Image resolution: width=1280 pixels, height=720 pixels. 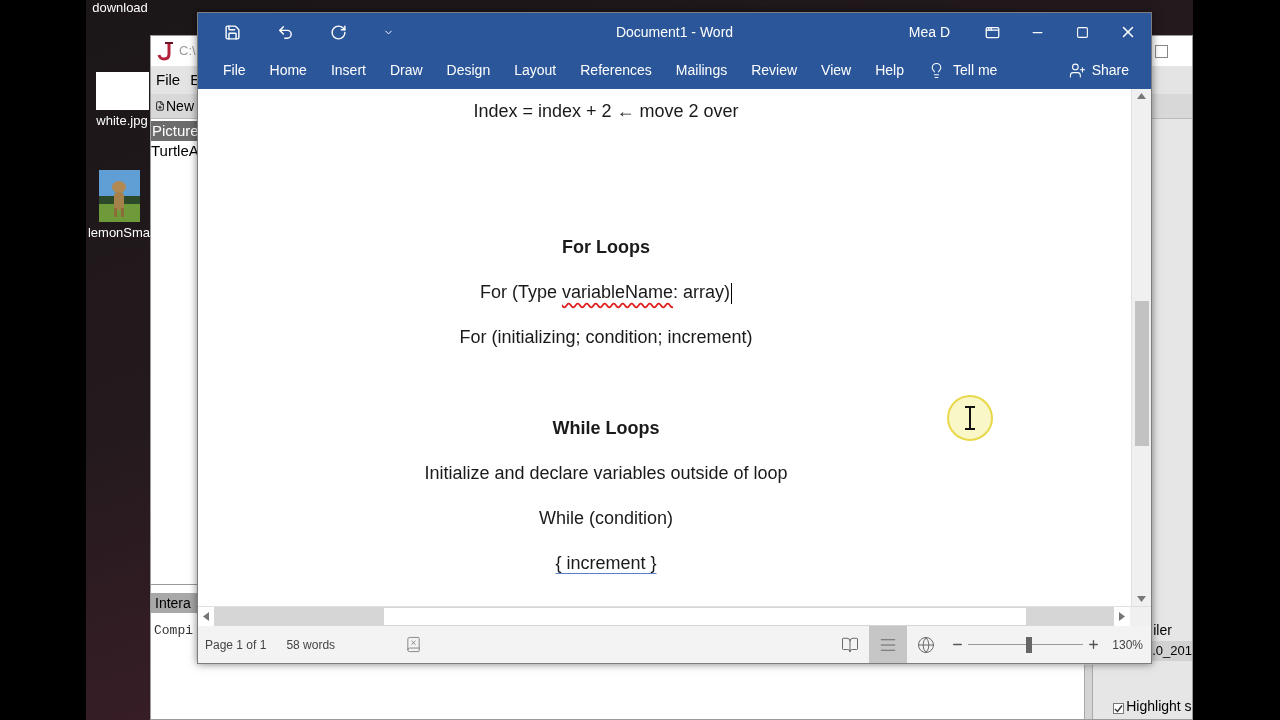 What do you see at coordinates (1127, 644) in the screenshot?
I see `zoom-level: 130%` at bounding box center [1127, 644].